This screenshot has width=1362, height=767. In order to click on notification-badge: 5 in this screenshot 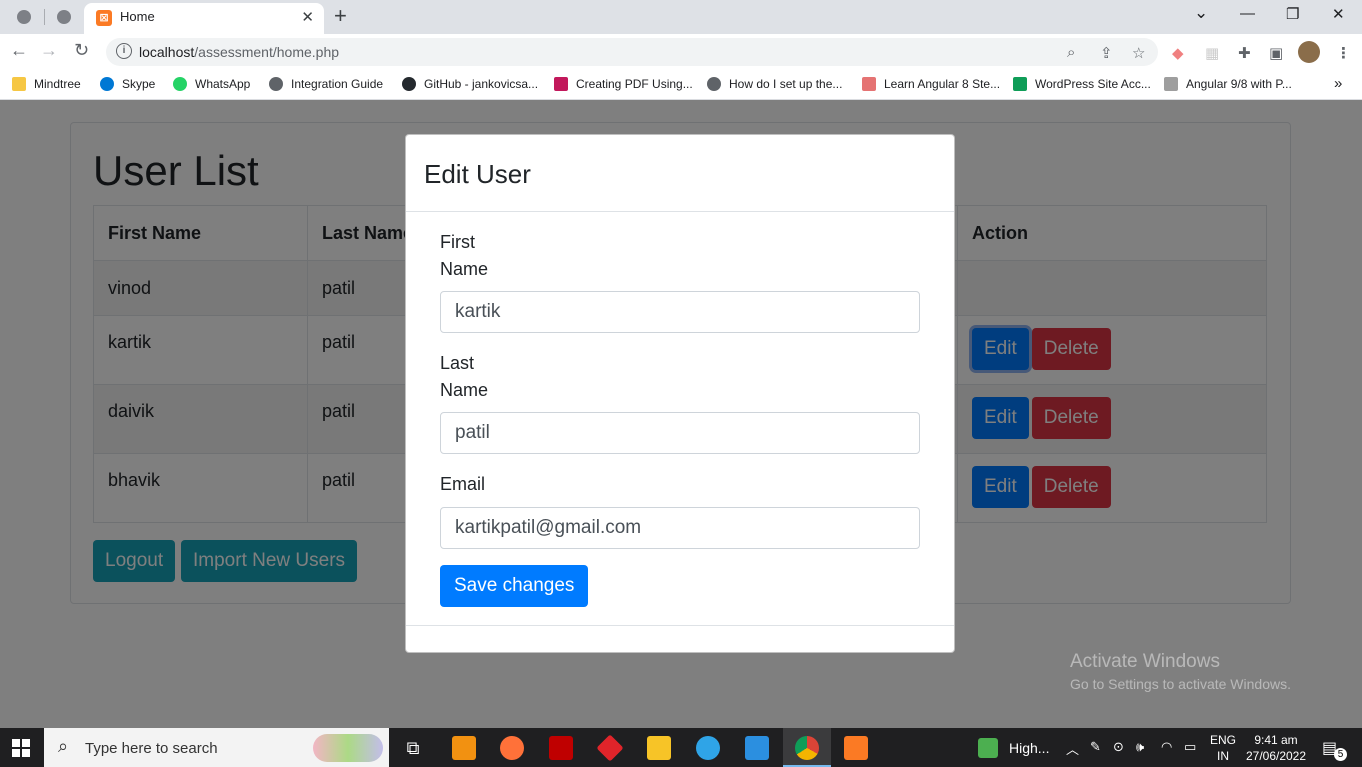, I will do `click(1340, 754)`.